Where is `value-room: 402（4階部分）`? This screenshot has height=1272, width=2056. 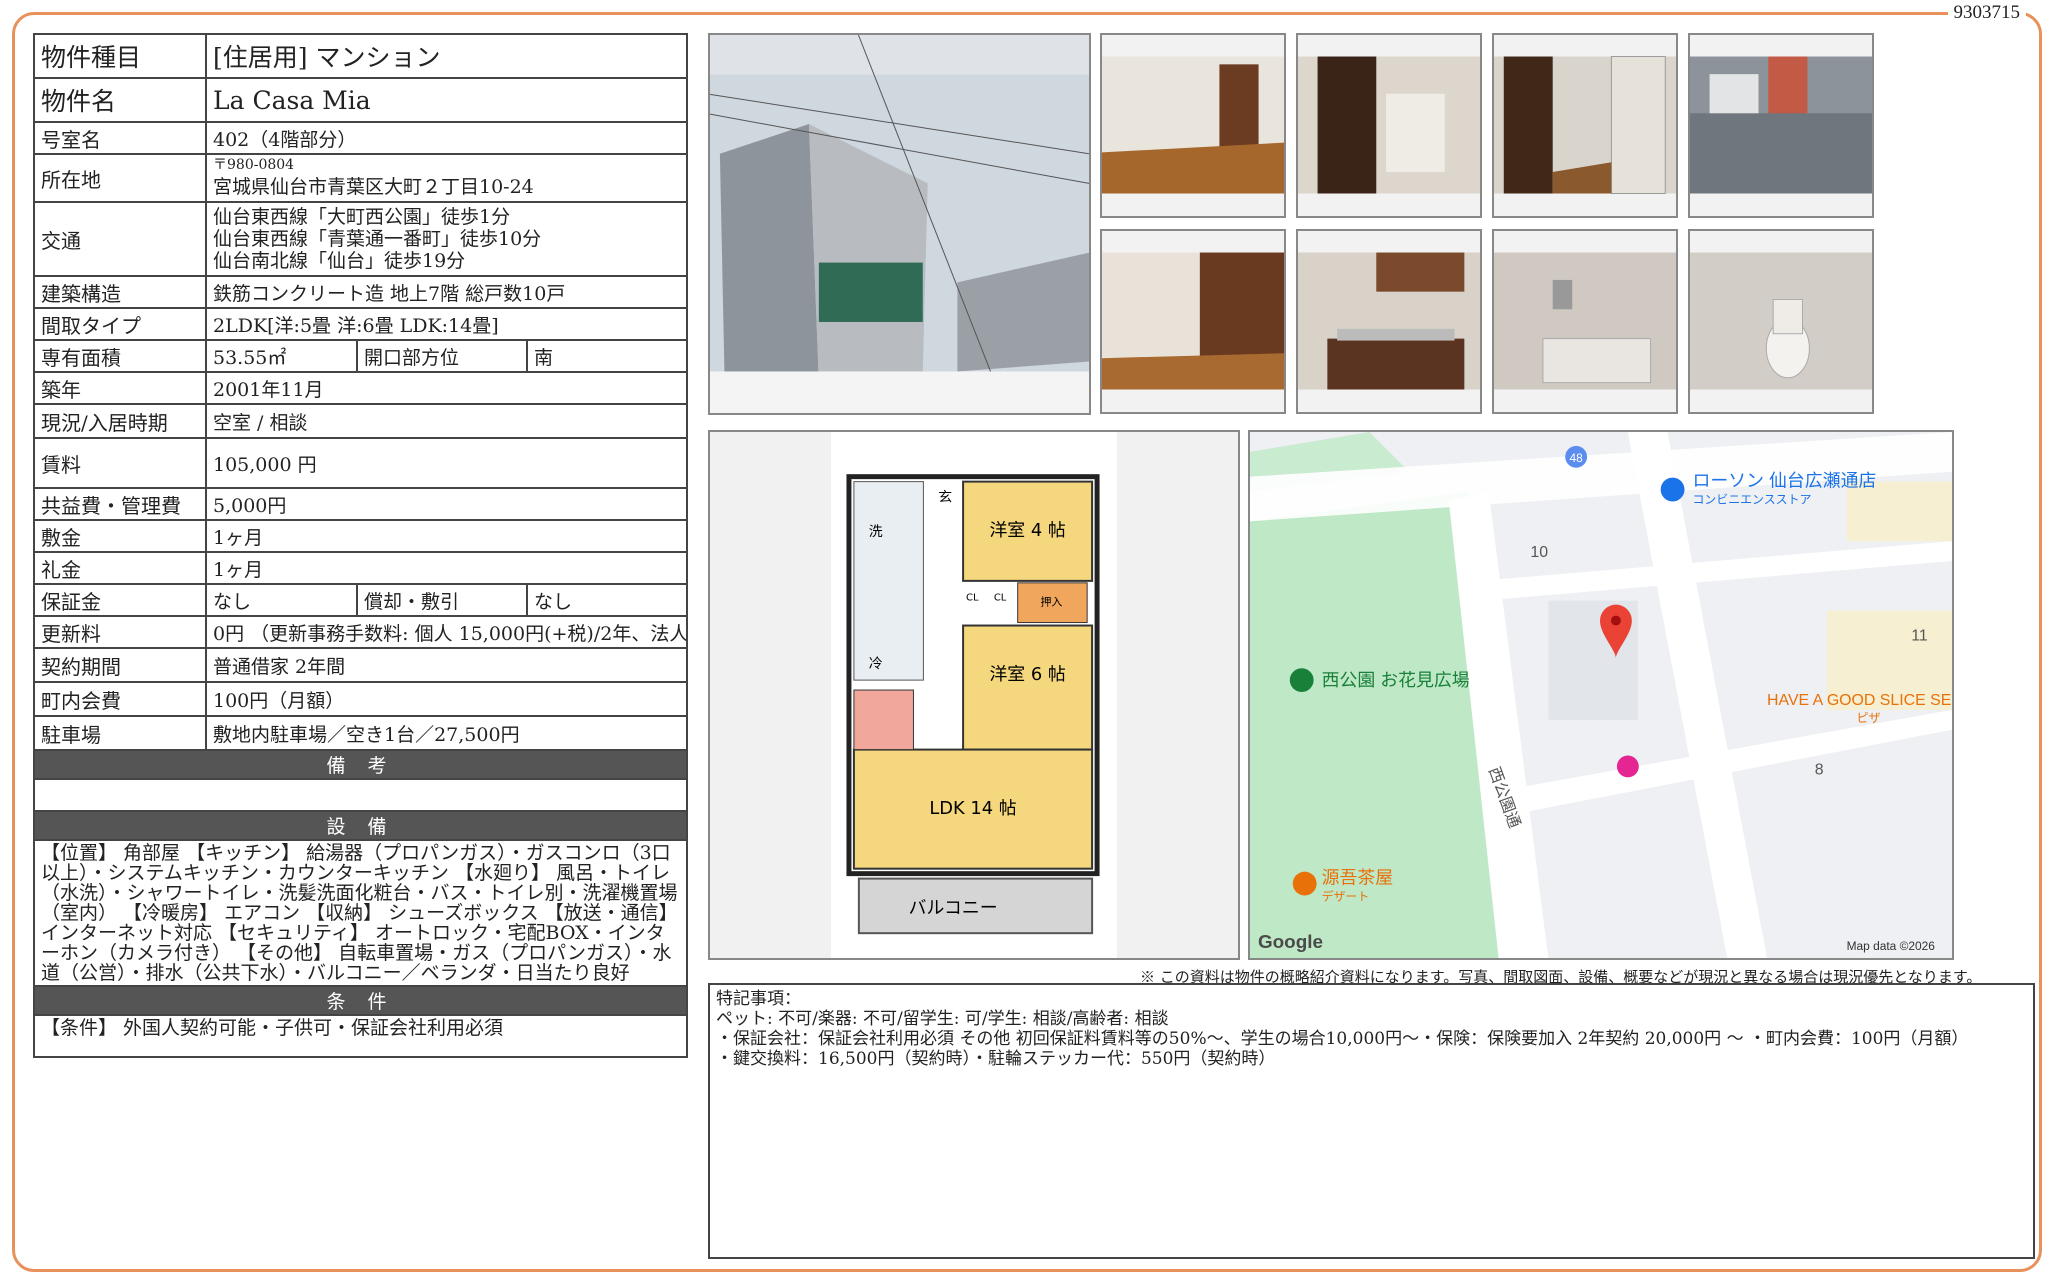 value-room: 402（4階部分） is located at coordinates (446, 138).